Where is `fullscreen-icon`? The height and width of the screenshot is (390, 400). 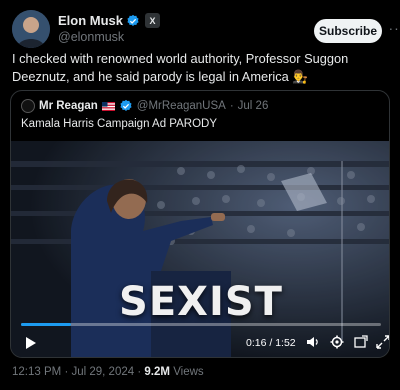 fullscreen-icon is located at coordinates (383, 342).